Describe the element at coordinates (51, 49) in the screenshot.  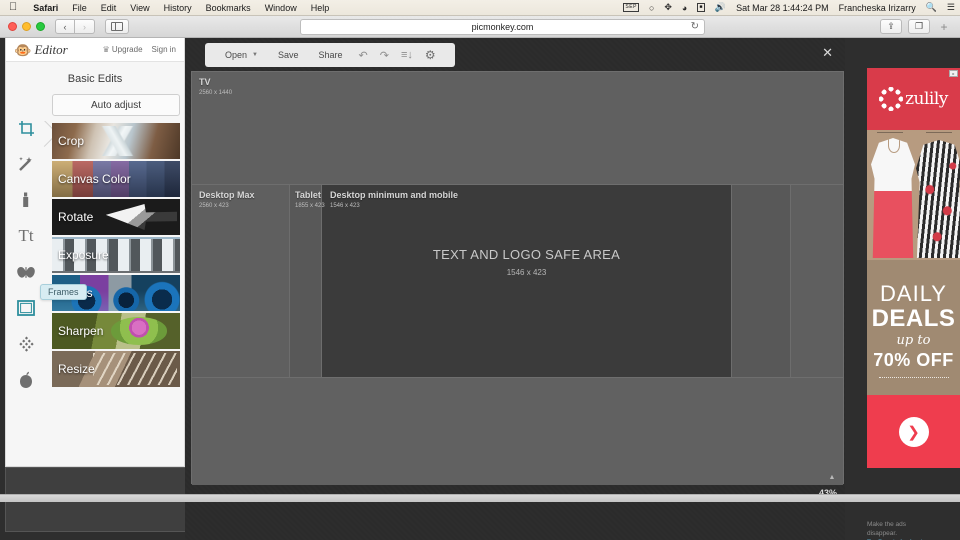
I see `editor-wordmark: Editor` at that location.